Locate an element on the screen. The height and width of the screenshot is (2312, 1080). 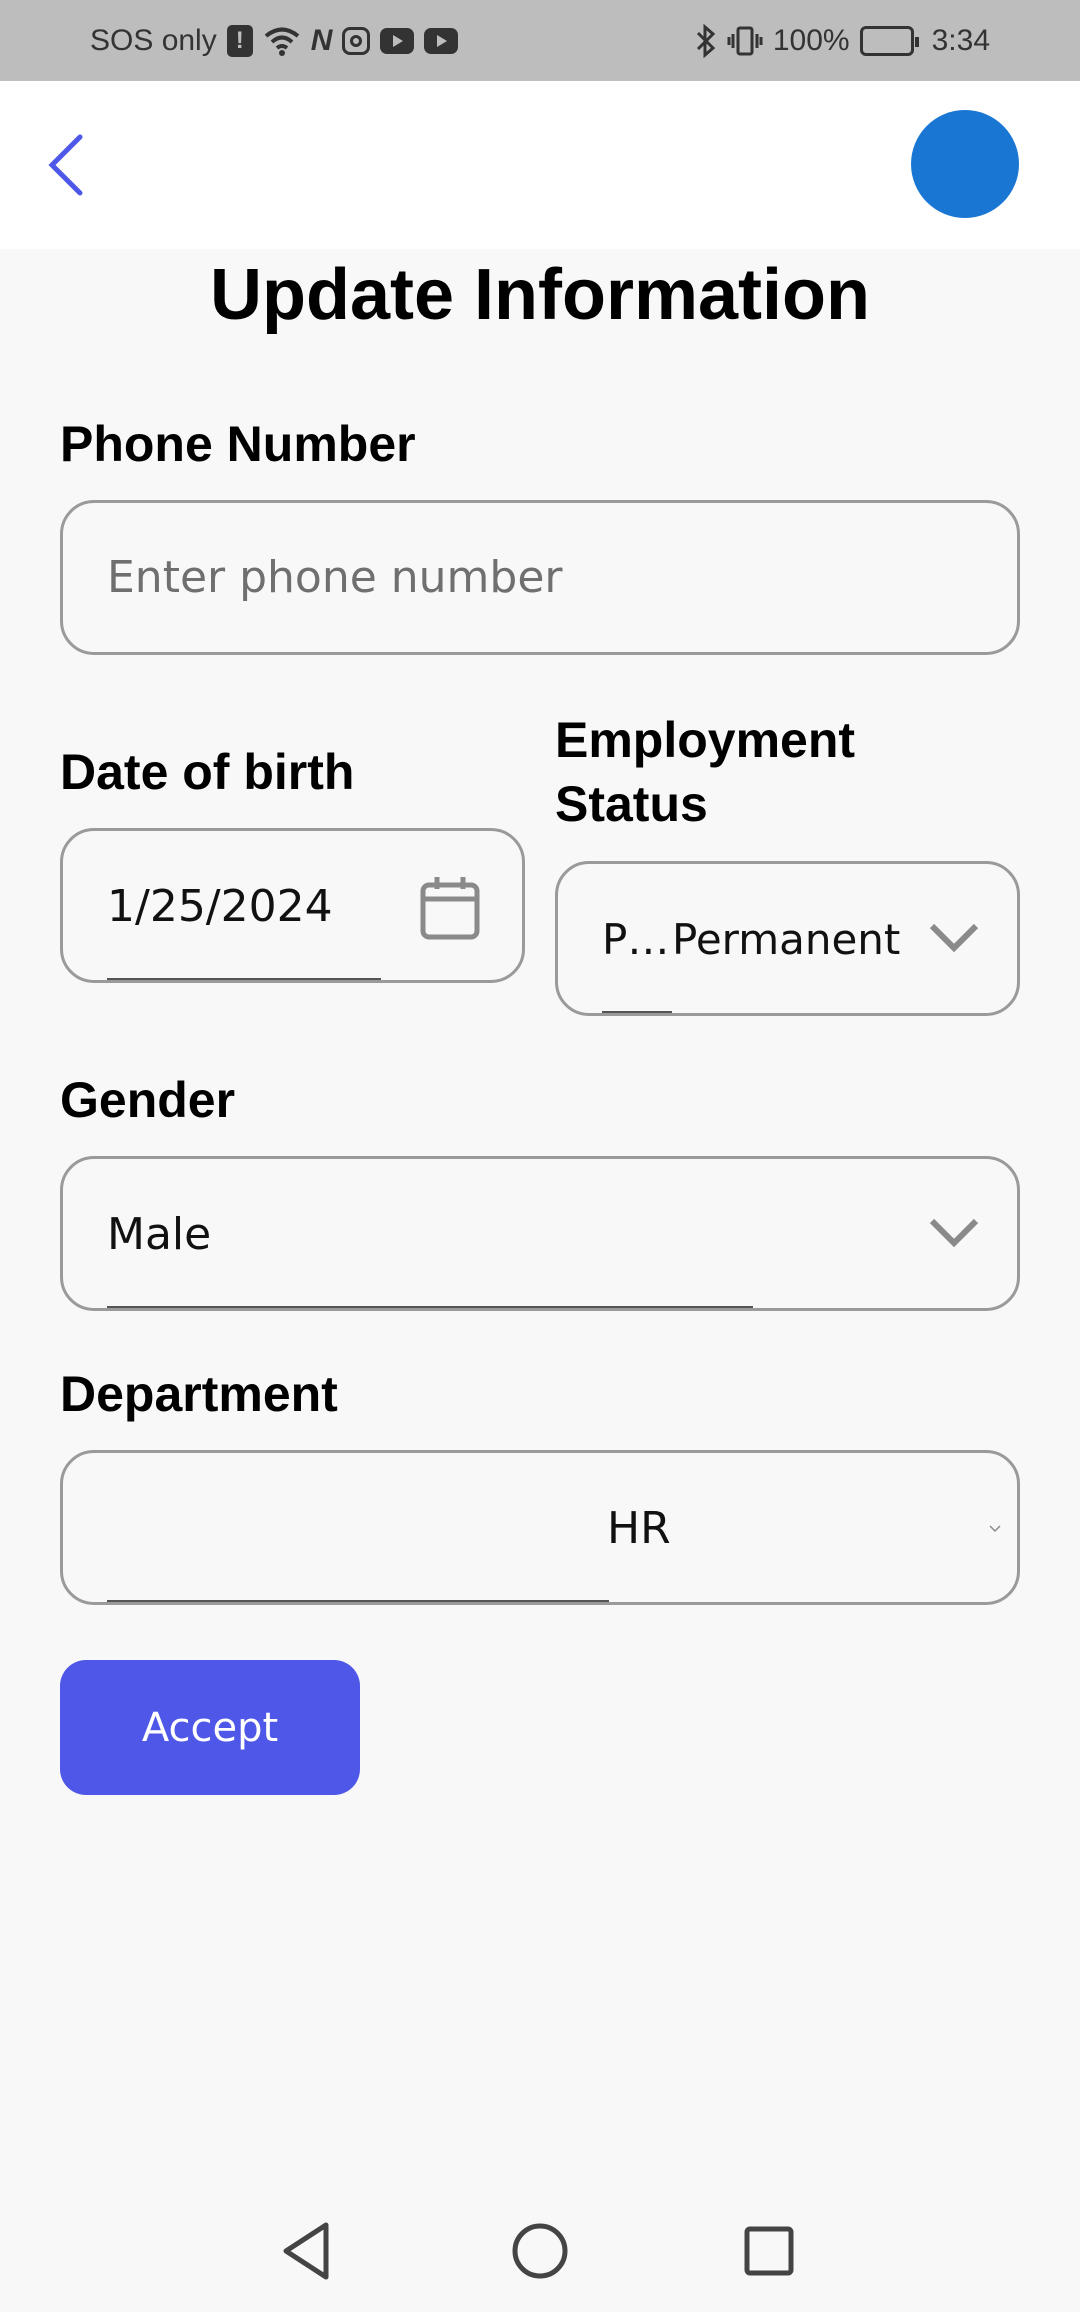
back-button is located at coordinates (66, 165).